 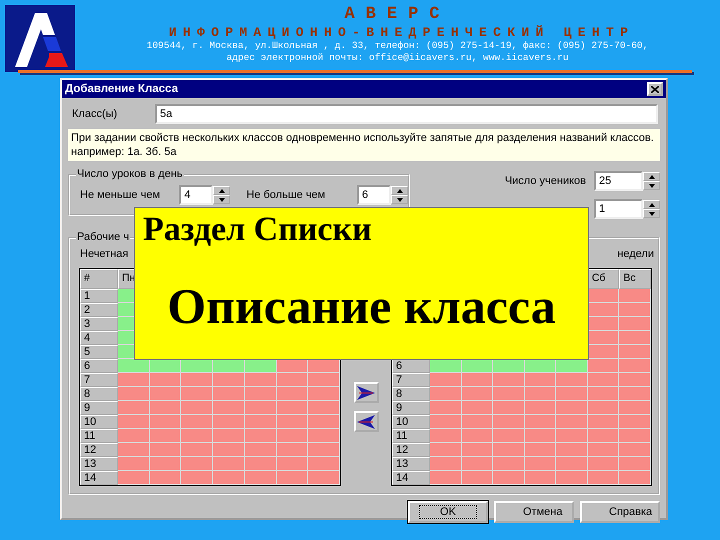 What do you see at coordinates (534, 512) in the screenshot?
I see `dialog-button: Отмена` at bounding box center [534, 512].